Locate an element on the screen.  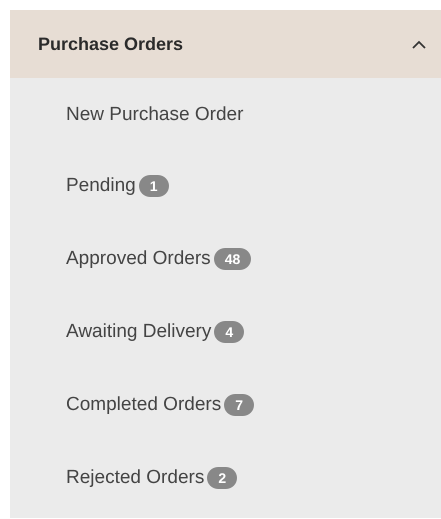
count-badge: 4 is located at coordinates (229, 331).